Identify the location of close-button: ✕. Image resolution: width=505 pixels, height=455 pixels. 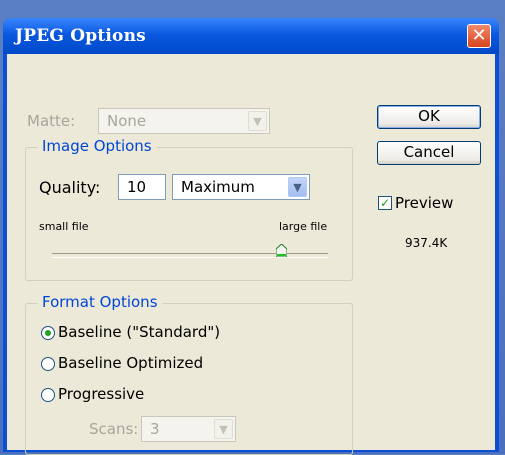
(479, 36).